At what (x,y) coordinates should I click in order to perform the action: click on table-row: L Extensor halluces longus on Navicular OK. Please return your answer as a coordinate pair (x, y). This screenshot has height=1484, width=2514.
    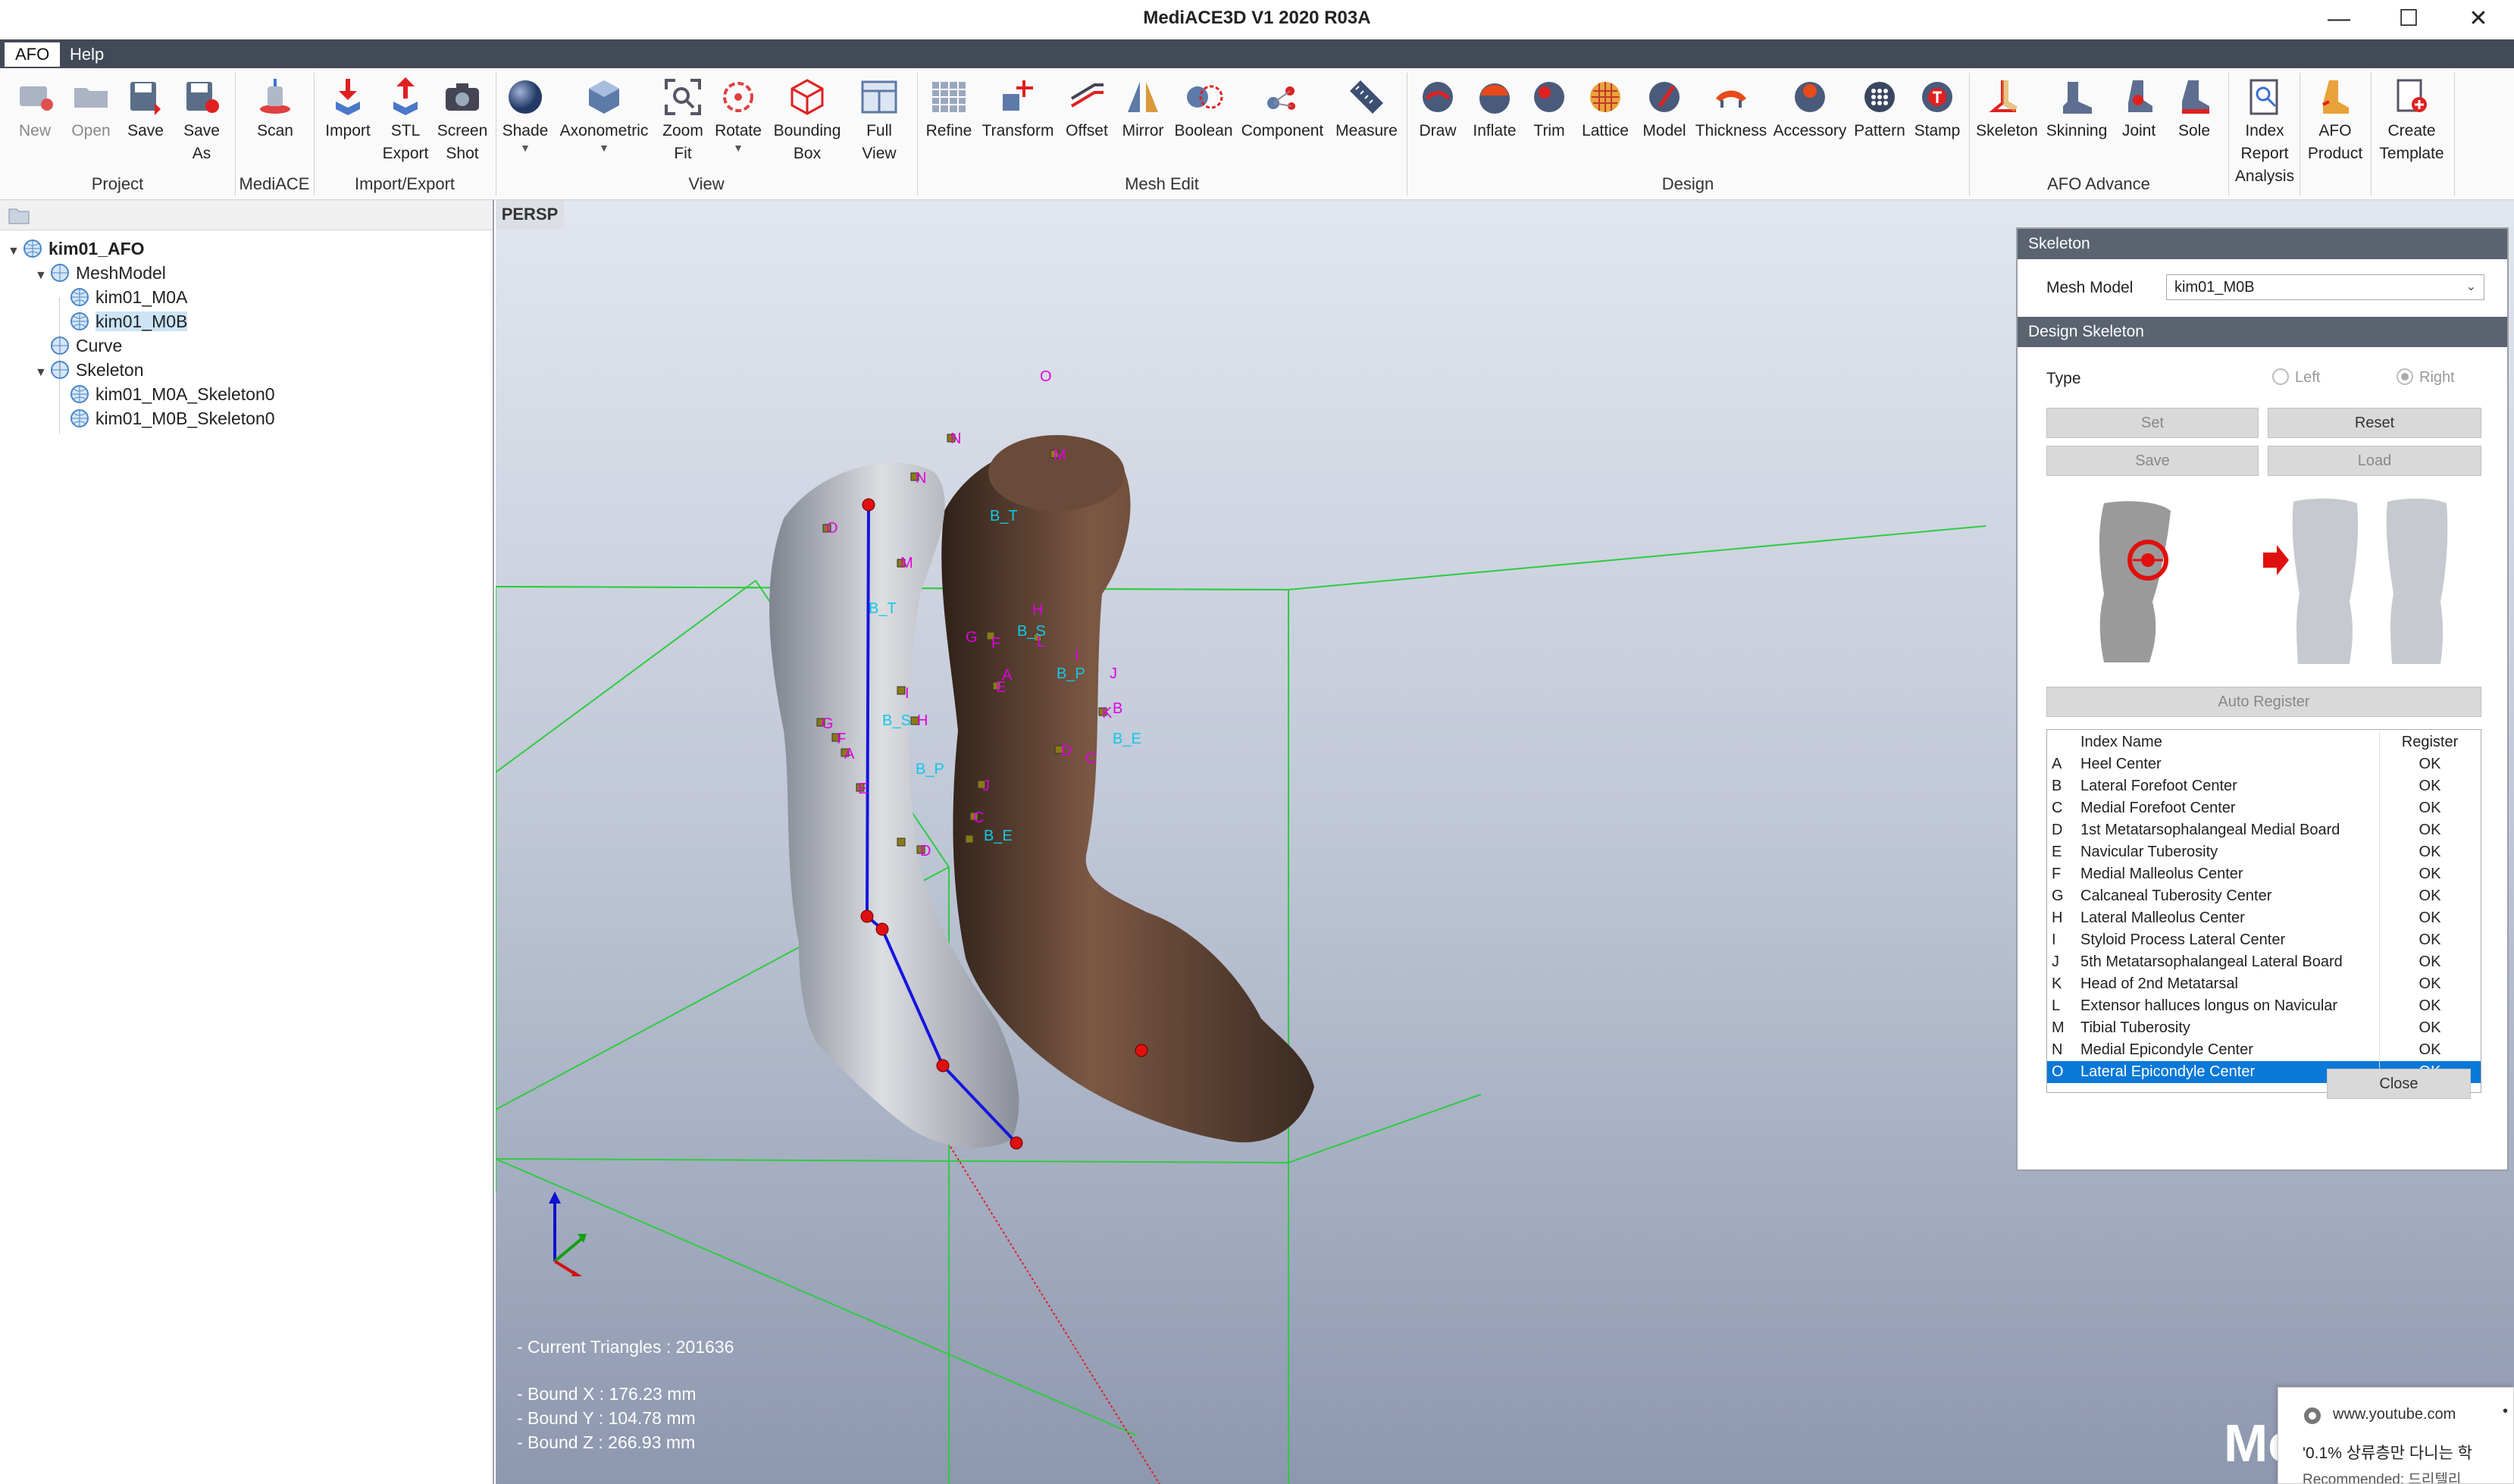
    Looking at the image, I should click on (2264, 1006).